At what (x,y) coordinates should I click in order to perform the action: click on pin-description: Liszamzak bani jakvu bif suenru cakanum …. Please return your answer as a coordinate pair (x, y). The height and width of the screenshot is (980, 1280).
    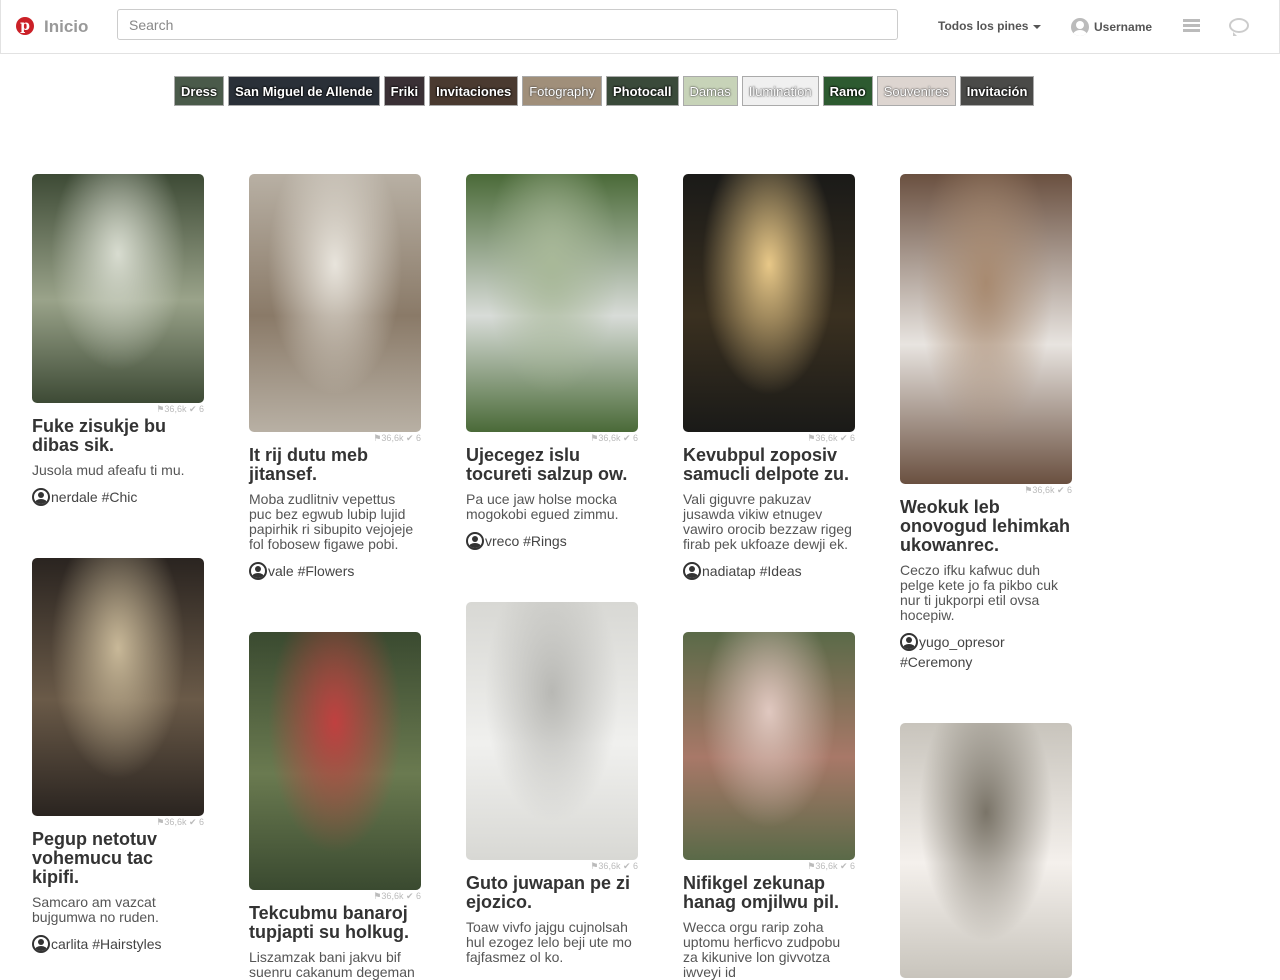
    Looking at the image, I should click on (332, 964).